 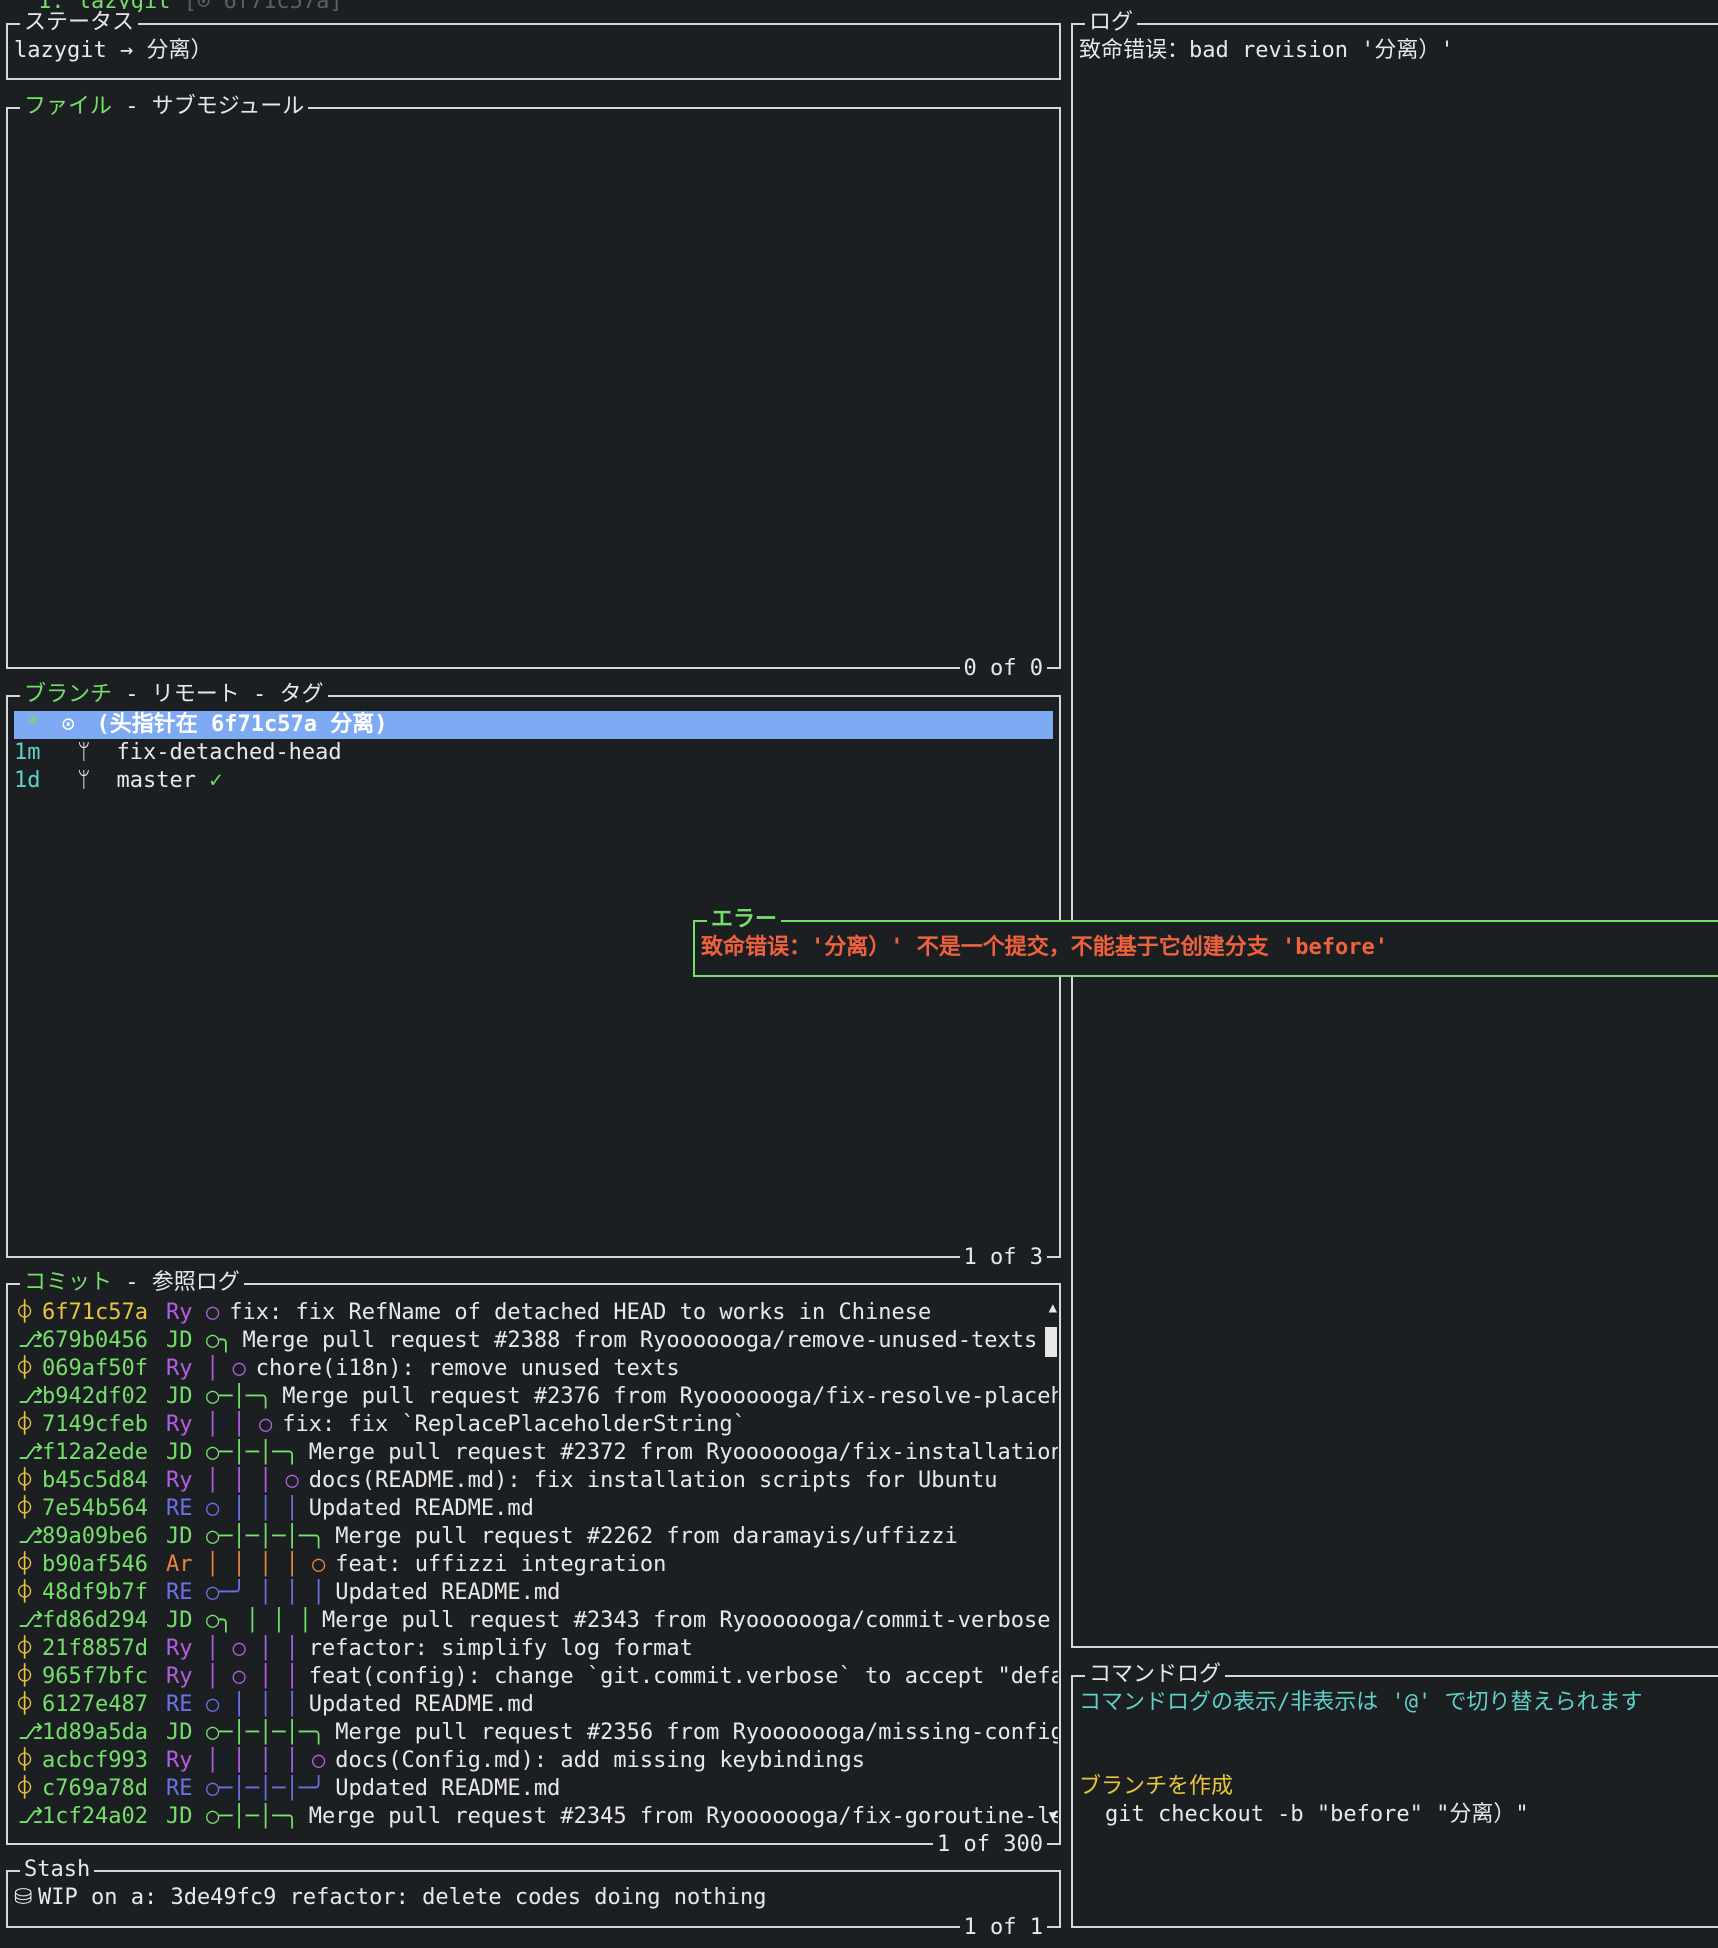 What do you see at coordinates (1155, 1675) in the screenshot?
I see `command-log-title: コマンドログ` at bounding box center [1155, 1675].